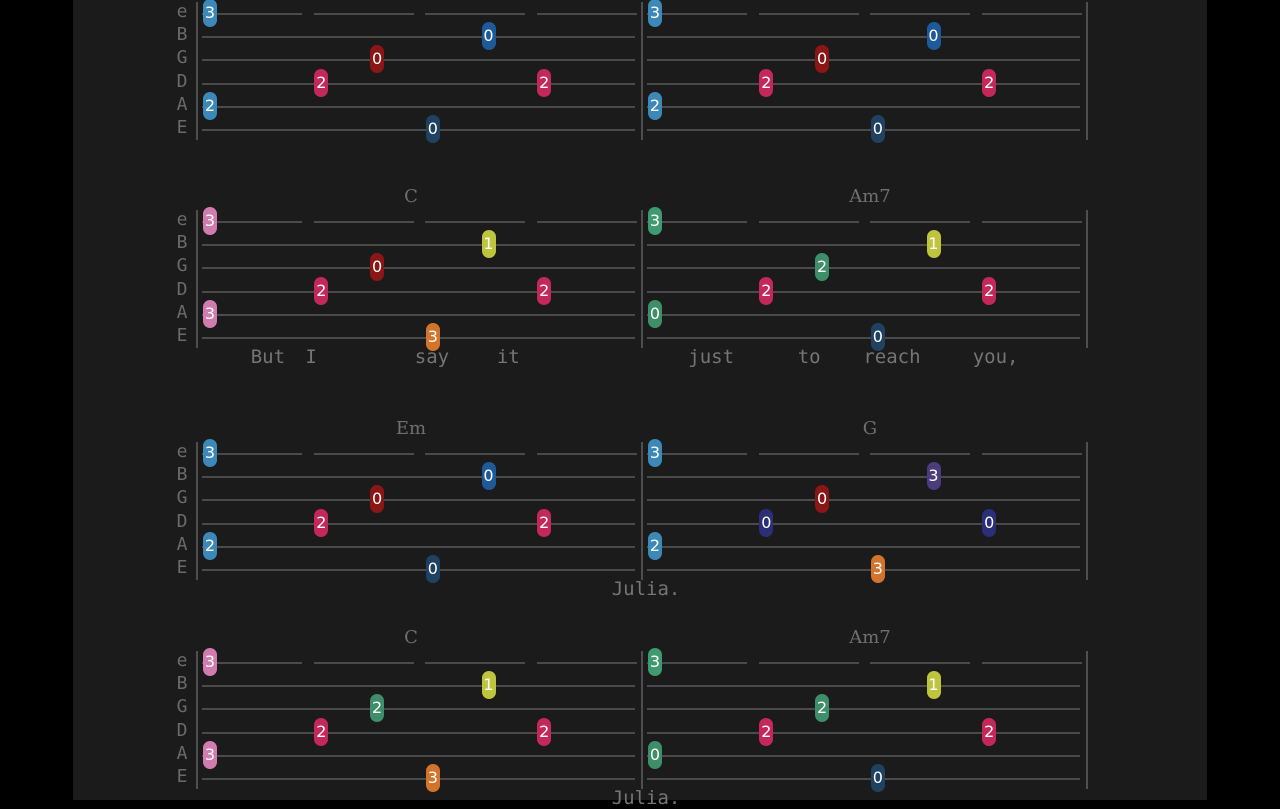  Describe the element at coordinates (711, 357) in the screenshot. I see `lyric-word: just` at that location.